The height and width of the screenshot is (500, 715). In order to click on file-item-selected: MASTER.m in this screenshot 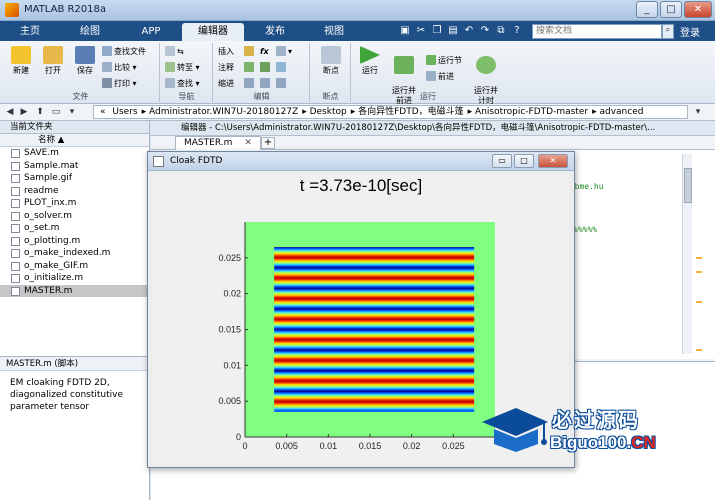, I will do `click(74, 290)`.